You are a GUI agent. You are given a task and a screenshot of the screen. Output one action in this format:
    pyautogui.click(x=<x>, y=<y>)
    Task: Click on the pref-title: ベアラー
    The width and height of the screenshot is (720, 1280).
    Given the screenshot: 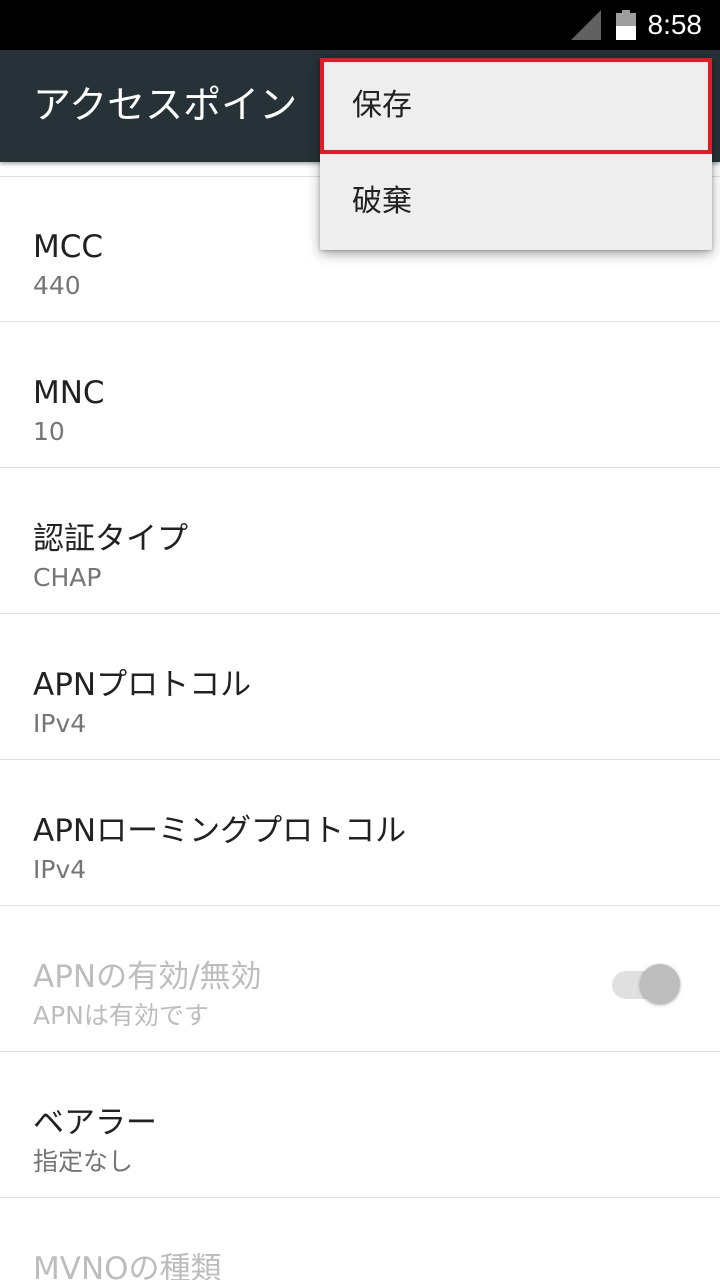 What is the action you would take?
    pyautogui.click(x=95, y=1123)
    